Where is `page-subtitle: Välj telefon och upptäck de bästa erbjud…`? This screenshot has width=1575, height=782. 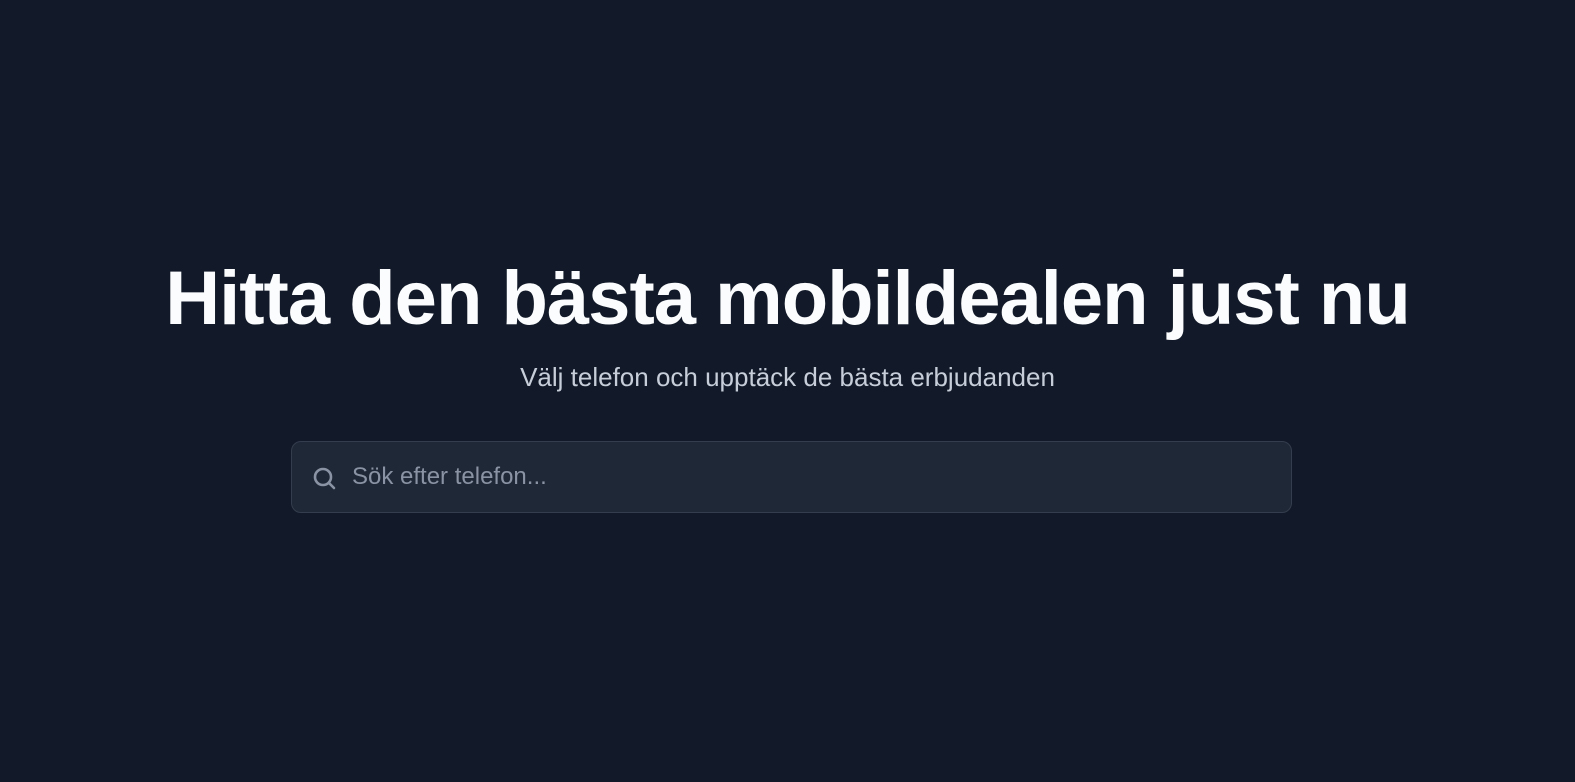
page-subtitle: Välj telefon och upptäck de bästa erbjud… is located at coordinates (787, 377).